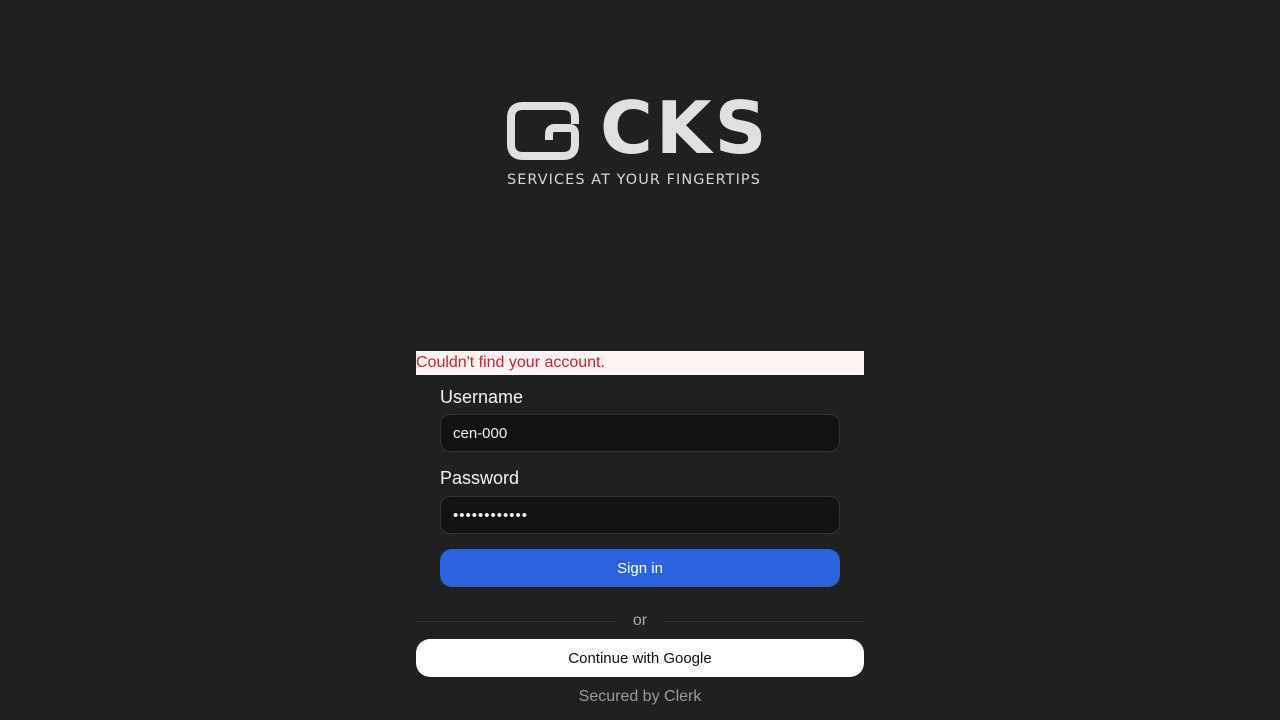  I want to click on continue-with-google-button: Continue with Google, so click(640, 658).